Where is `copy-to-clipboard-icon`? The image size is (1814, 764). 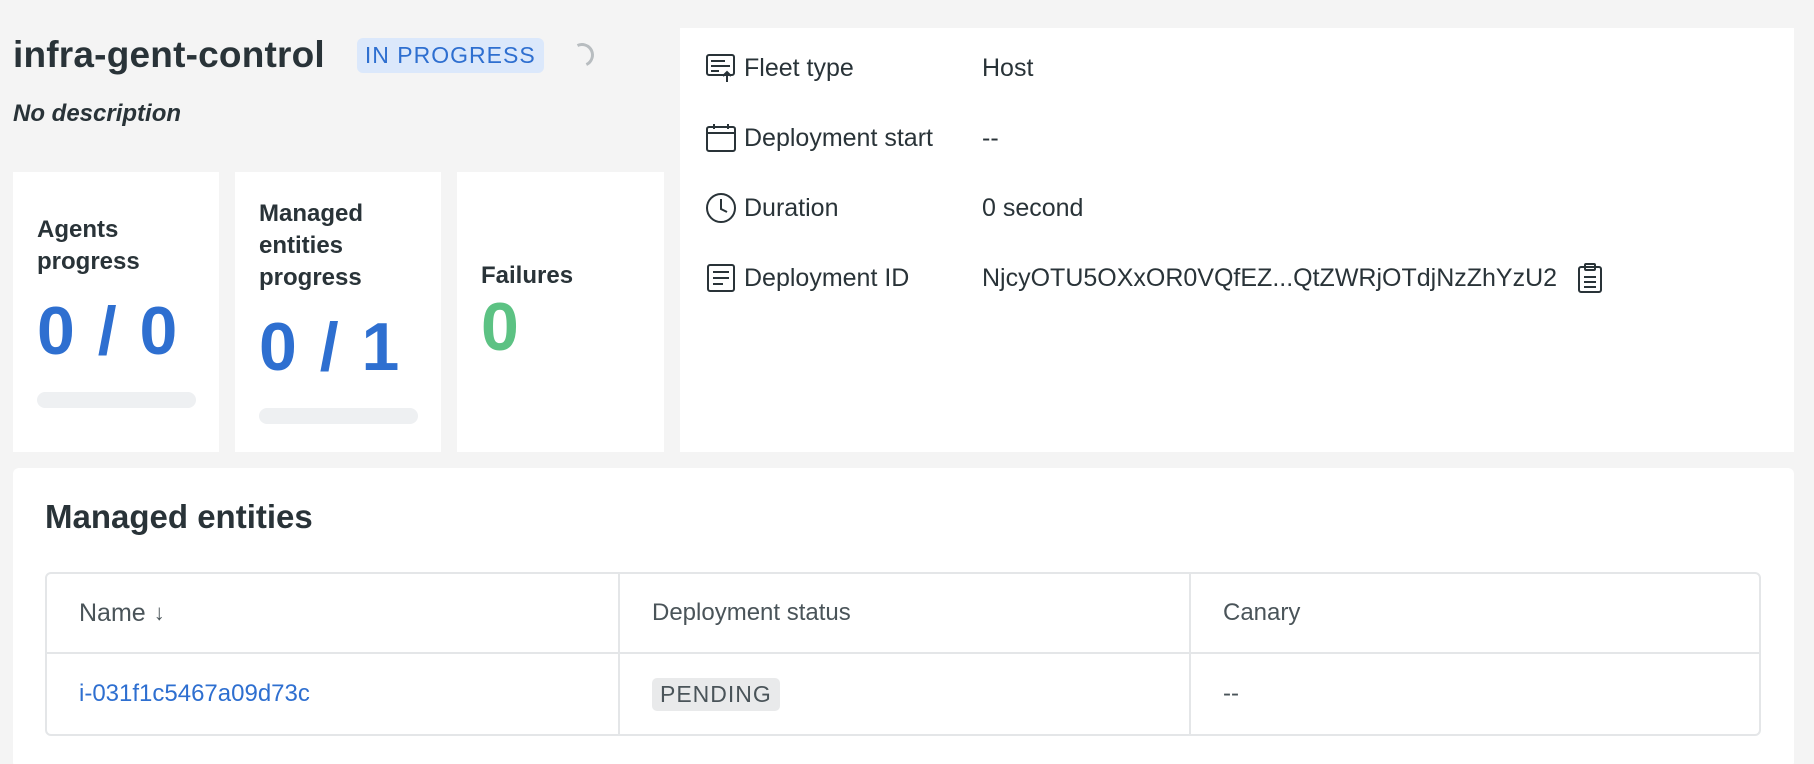 copy-to-clipboard-icon is located at coordinates (1590, 278).